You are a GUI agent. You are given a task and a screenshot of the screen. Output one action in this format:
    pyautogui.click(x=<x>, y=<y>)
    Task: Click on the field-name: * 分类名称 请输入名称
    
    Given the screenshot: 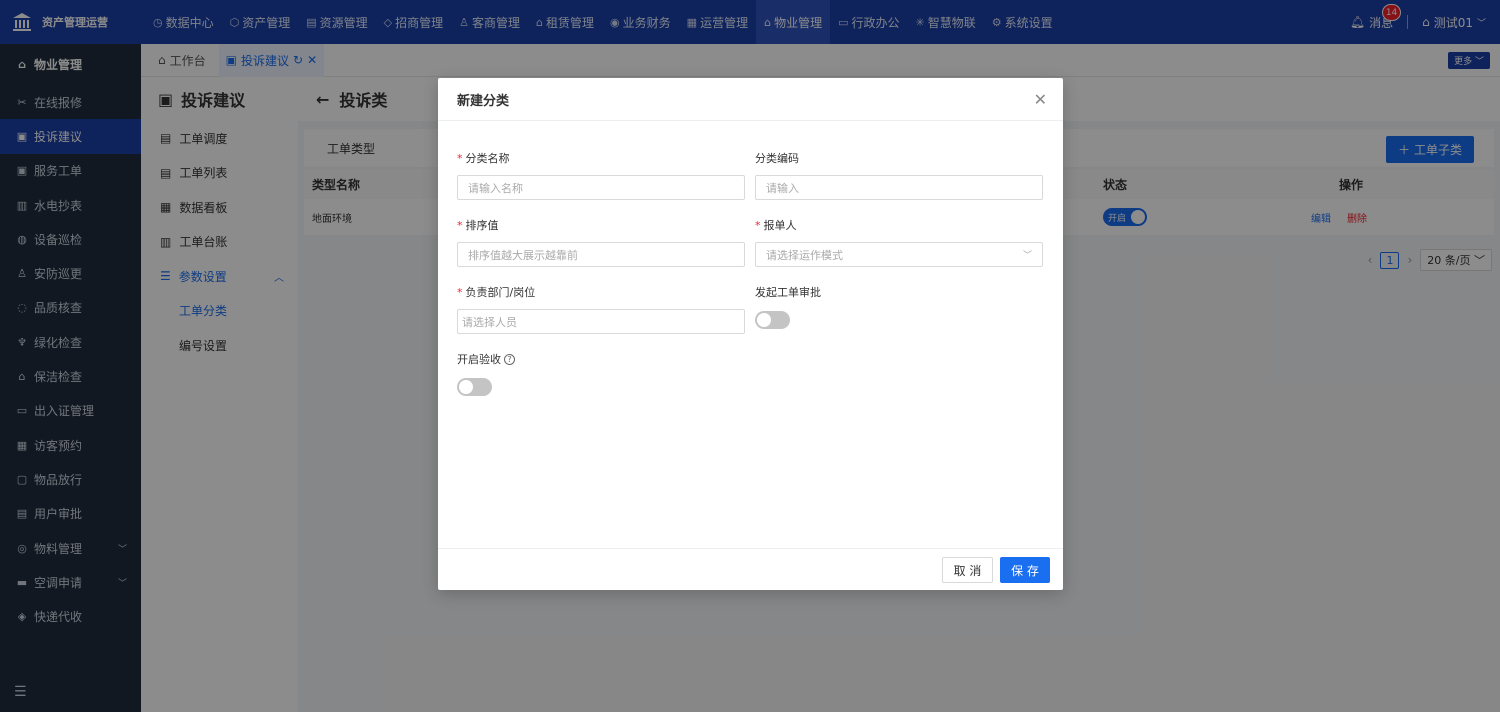 What is the action you would take?
    pyautogui.click(x=601, y=175)
    